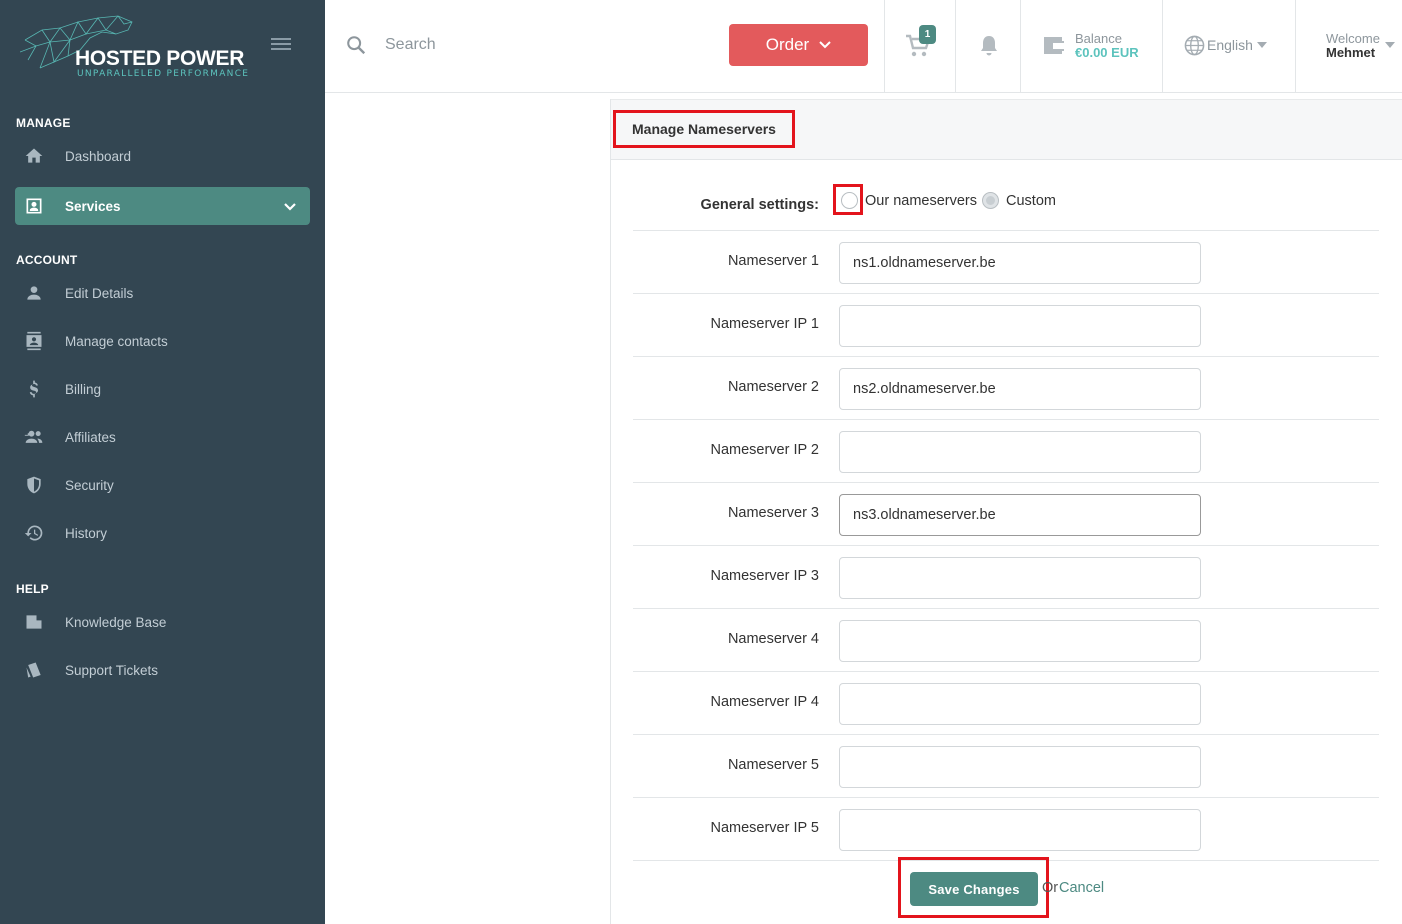  I want to click on hosted-power-logo: HOSTED POWER UNPARALLELED PERFORMANCE, so click(134, 47).